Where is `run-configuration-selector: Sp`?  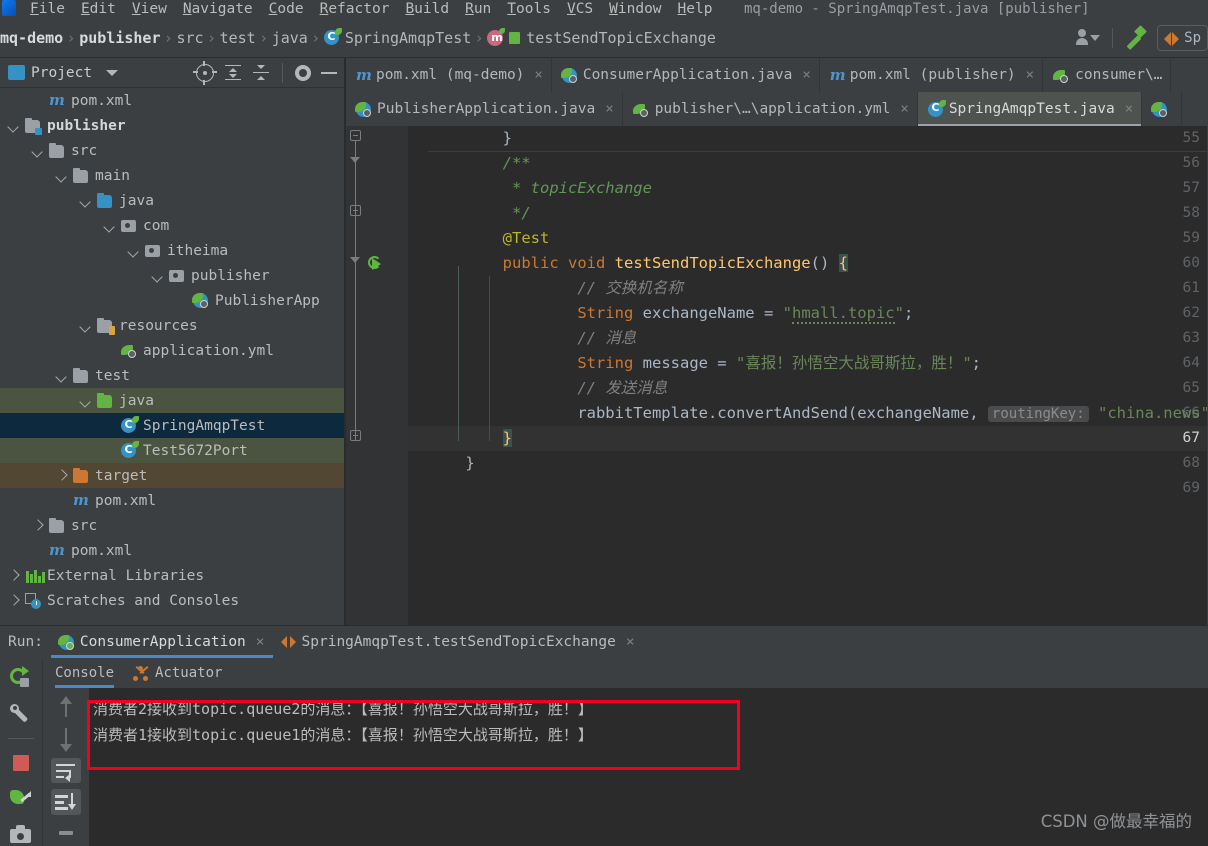 run-configuration-selector: Sp is located at coordinates (1182, 38).